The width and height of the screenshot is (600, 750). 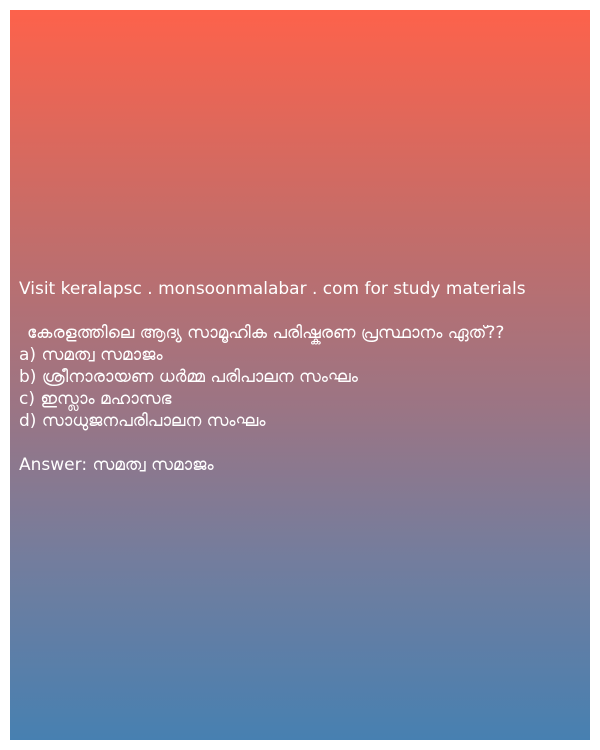 I want to click on option-d: d) സാധുജനപരിപാലന സംഘം, so click(x=142, y=421).